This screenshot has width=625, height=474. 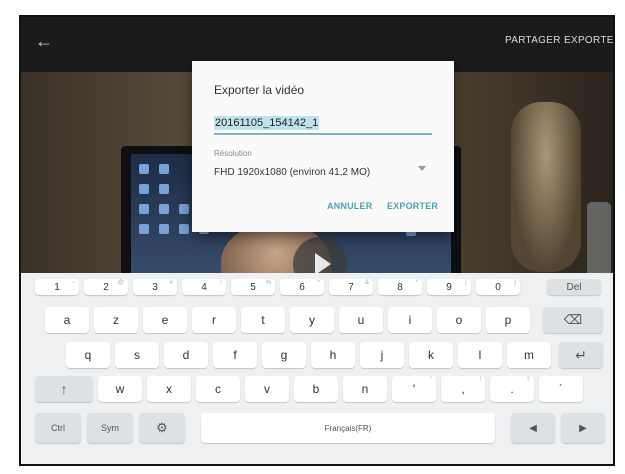 I want to click on resolution-select: FHD 1920x1080 (environ 41,2 MO), so click(x=323, y=171).